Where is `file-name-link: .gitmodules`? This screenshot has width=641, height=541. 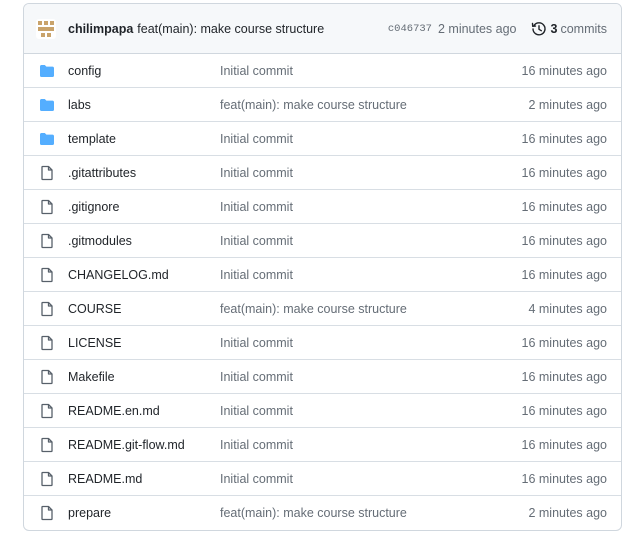 file-name-link: .gitmodules is located at coordinates (100, 241).